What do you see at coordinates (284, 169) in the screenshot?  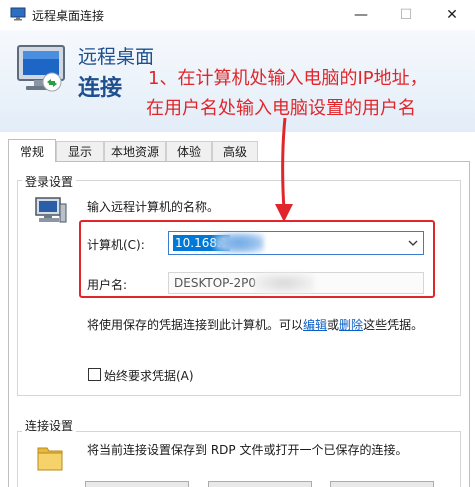 I see `annotation-arrow` at bounding box center [284, 169].